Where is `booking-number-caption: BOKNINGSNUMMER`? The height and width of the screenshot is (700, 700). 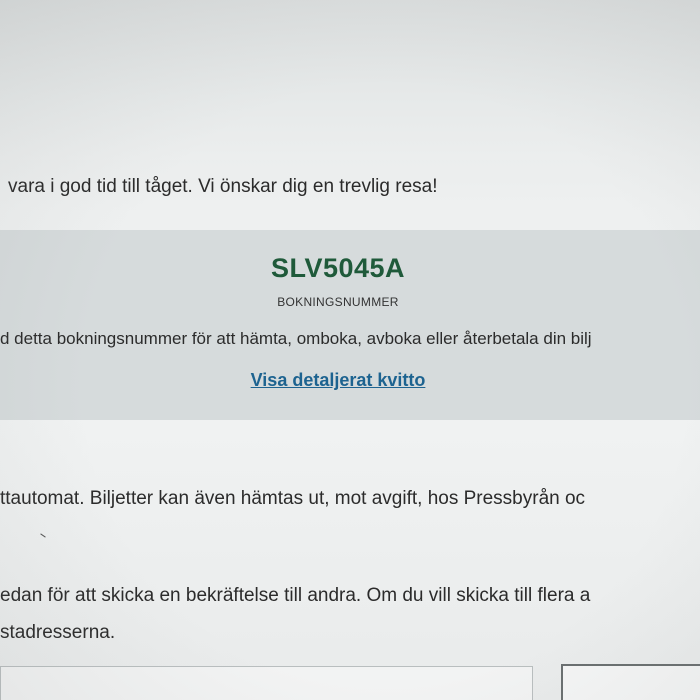 booking-number-caption: BOKNINGSNUMMER is located at coordinates (338, 302).